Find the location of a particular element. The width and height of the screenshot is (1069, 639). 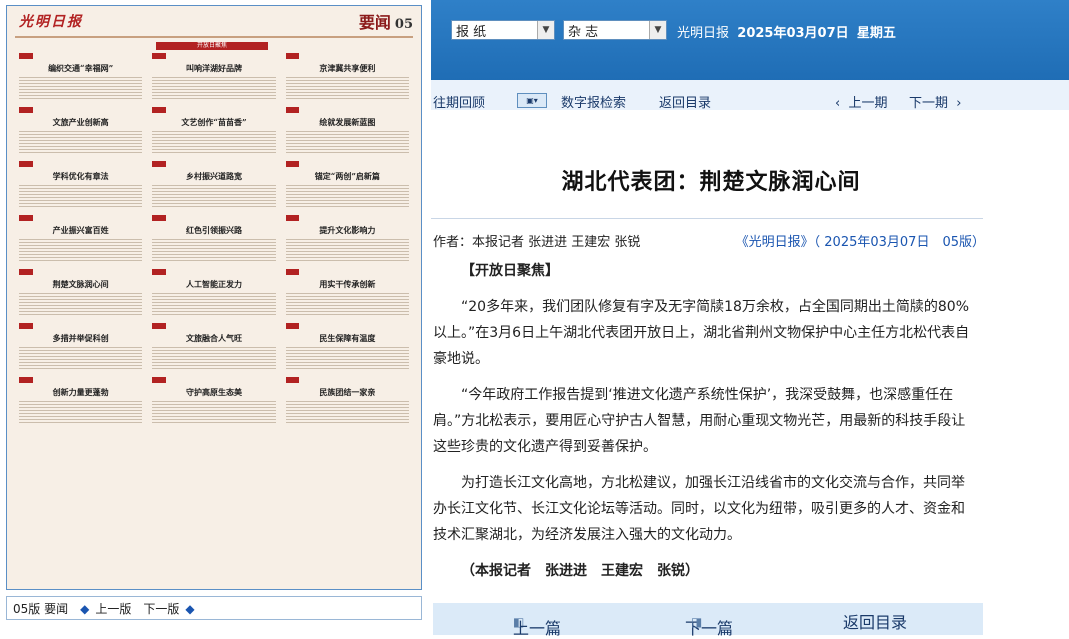

newspaper-article-cell: 京津冀共享便利 is located at coordinates (347, 71).